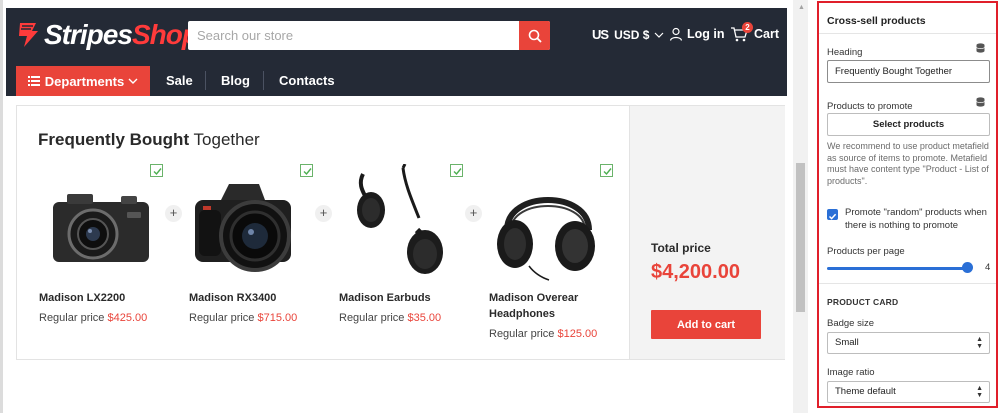 Image resolution: width=1000 pixels, height=413 pixels. I want to click on cart-link: 2 Cart, so click(755, 32).